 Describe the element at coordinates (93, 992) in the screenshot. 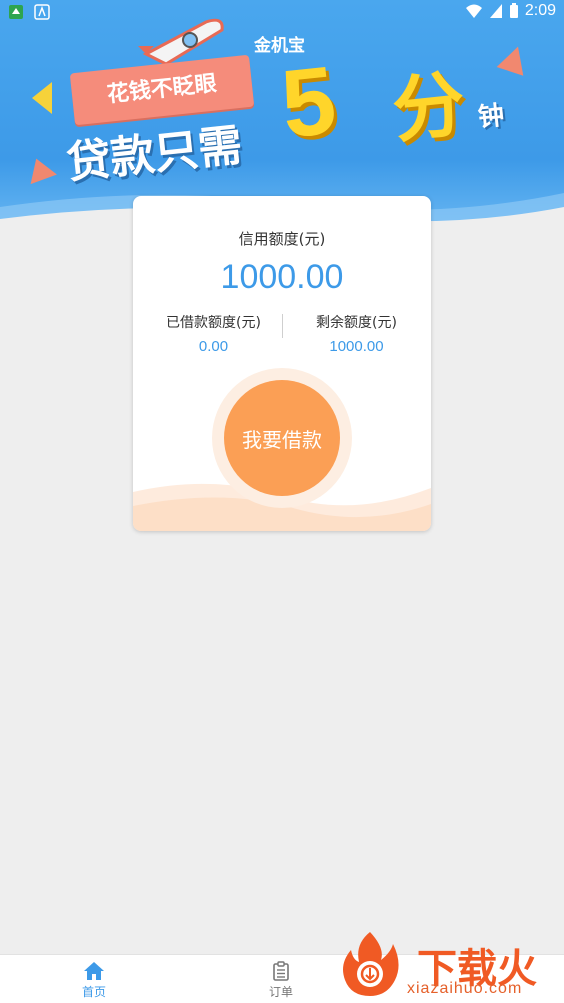

I see `nav-item-label: 首页` at that location.